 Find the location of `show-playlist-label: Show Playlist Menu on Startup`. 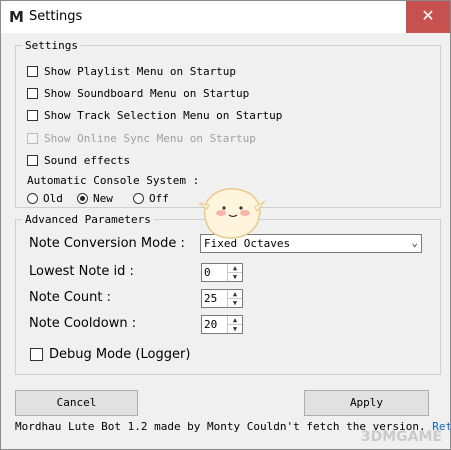

show-playlist-label: Show Playlist Menu on Startup is located at coordinates (140, 71).